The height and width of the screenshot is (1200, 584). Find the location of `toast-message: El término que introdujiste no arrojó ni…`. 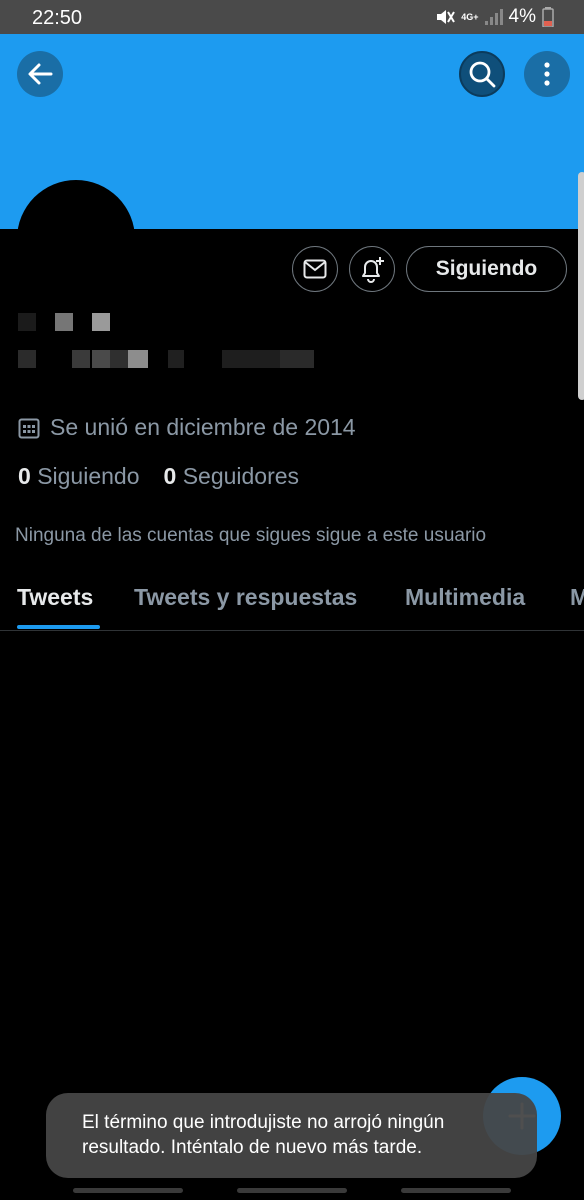

toast-message: El término que introdujiste no arrojó ni… is located at coordinates (263, 1135).